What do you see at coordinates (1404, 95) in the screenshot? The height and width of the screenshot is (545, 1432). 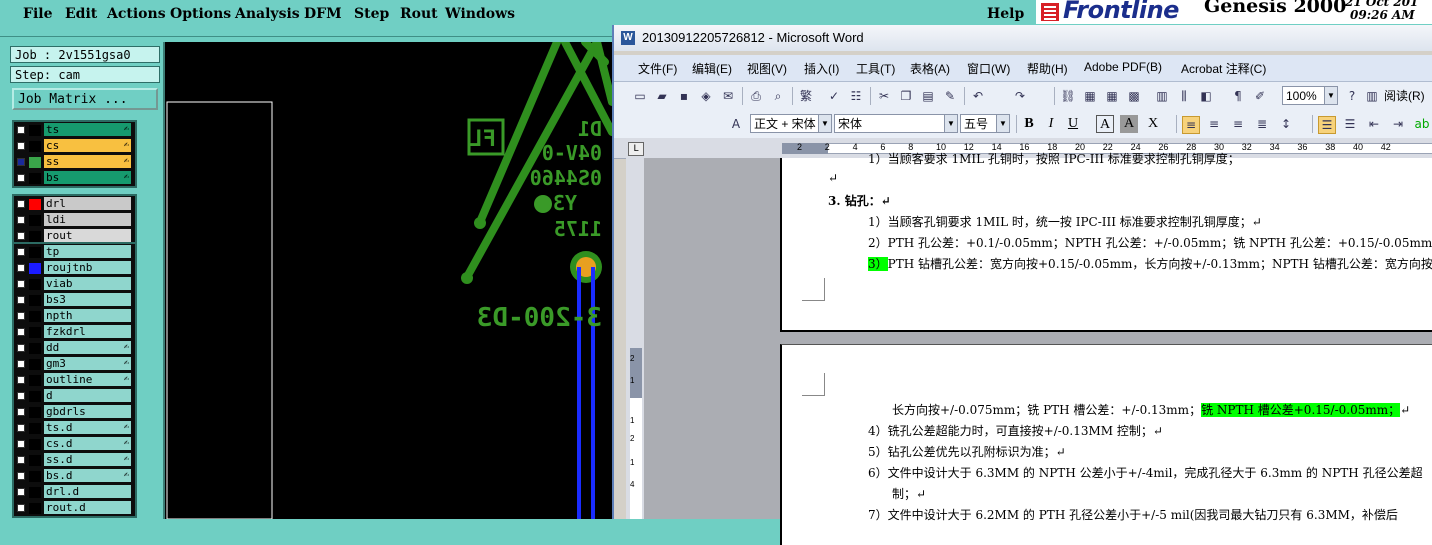 I see `read-button: 阅读(R)` at bounding box center [1404, 95].